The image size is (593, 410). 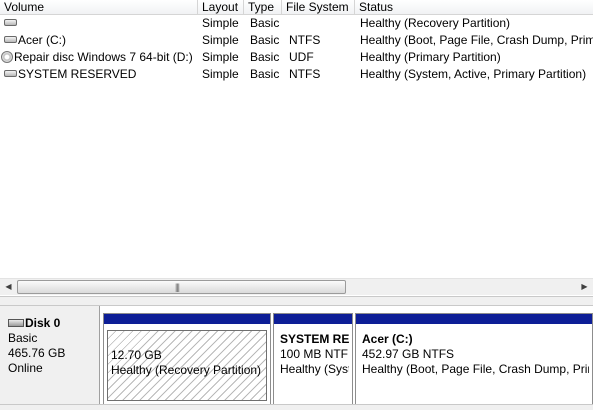 I want to click on volume-status: Healthy (Primary Partition), so click(x=430, y=57).